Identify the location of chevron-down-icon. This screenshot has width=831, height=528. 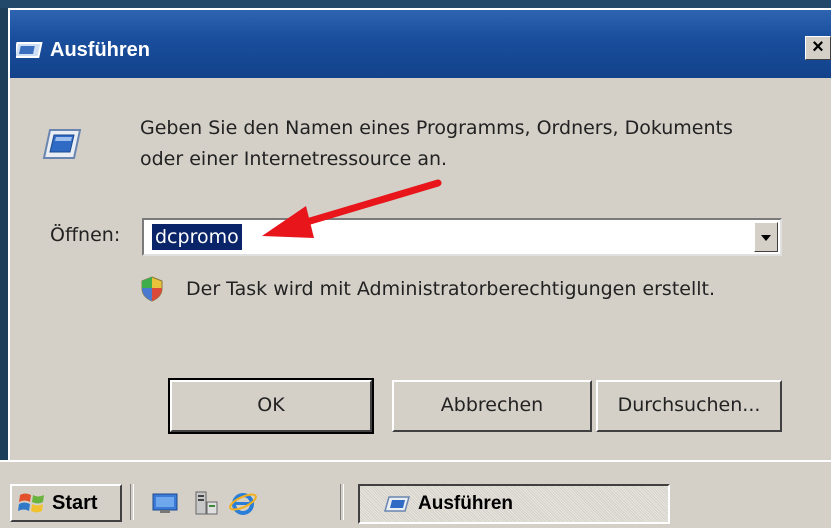
(766, 238).